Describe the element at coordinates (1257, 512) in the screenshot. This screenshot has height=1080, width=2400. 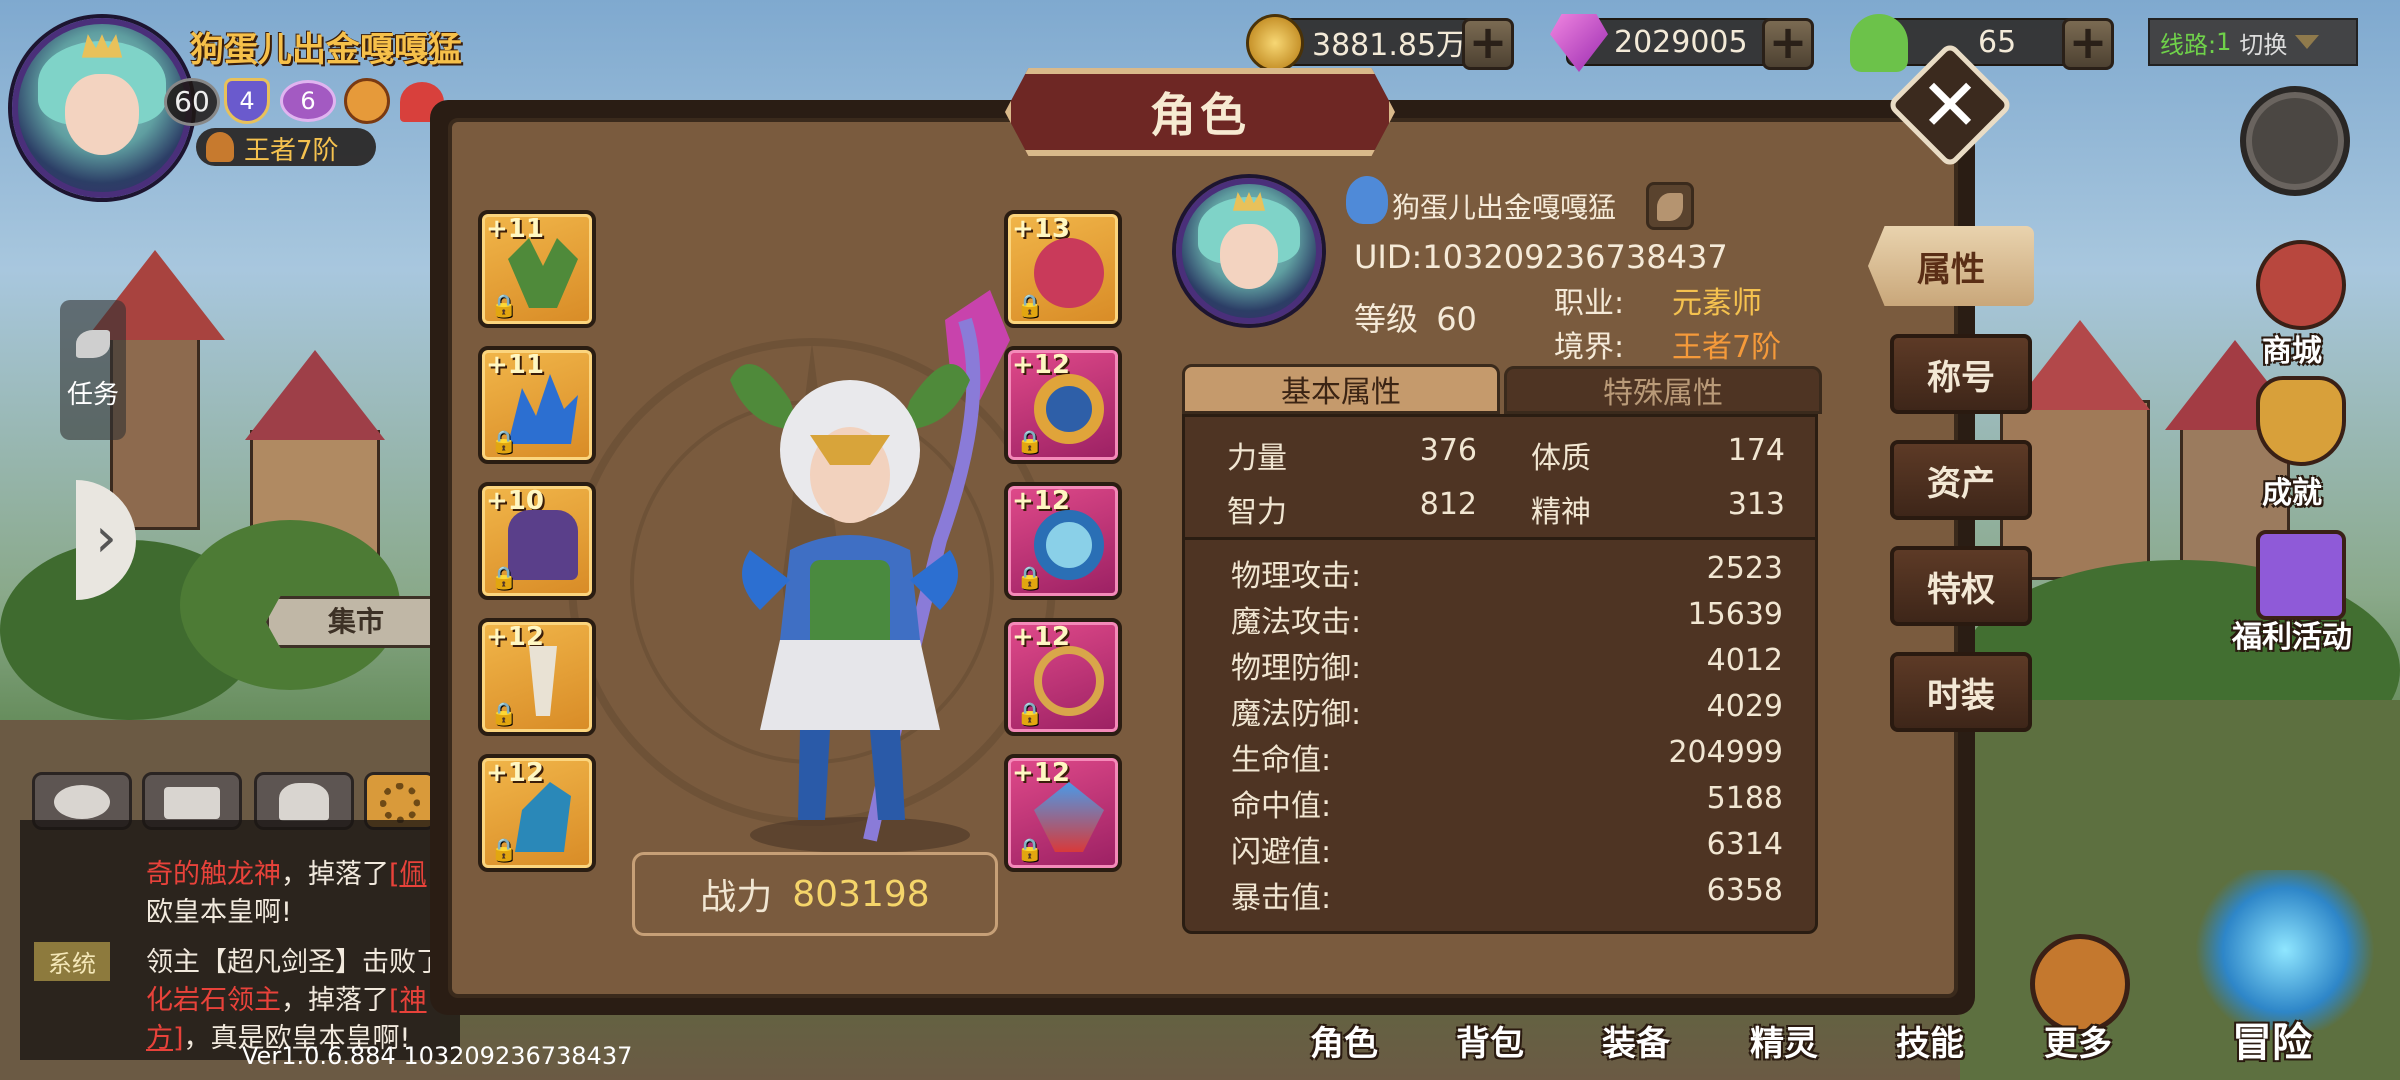
I see `stat-intelligence-label: 智力` at that location.